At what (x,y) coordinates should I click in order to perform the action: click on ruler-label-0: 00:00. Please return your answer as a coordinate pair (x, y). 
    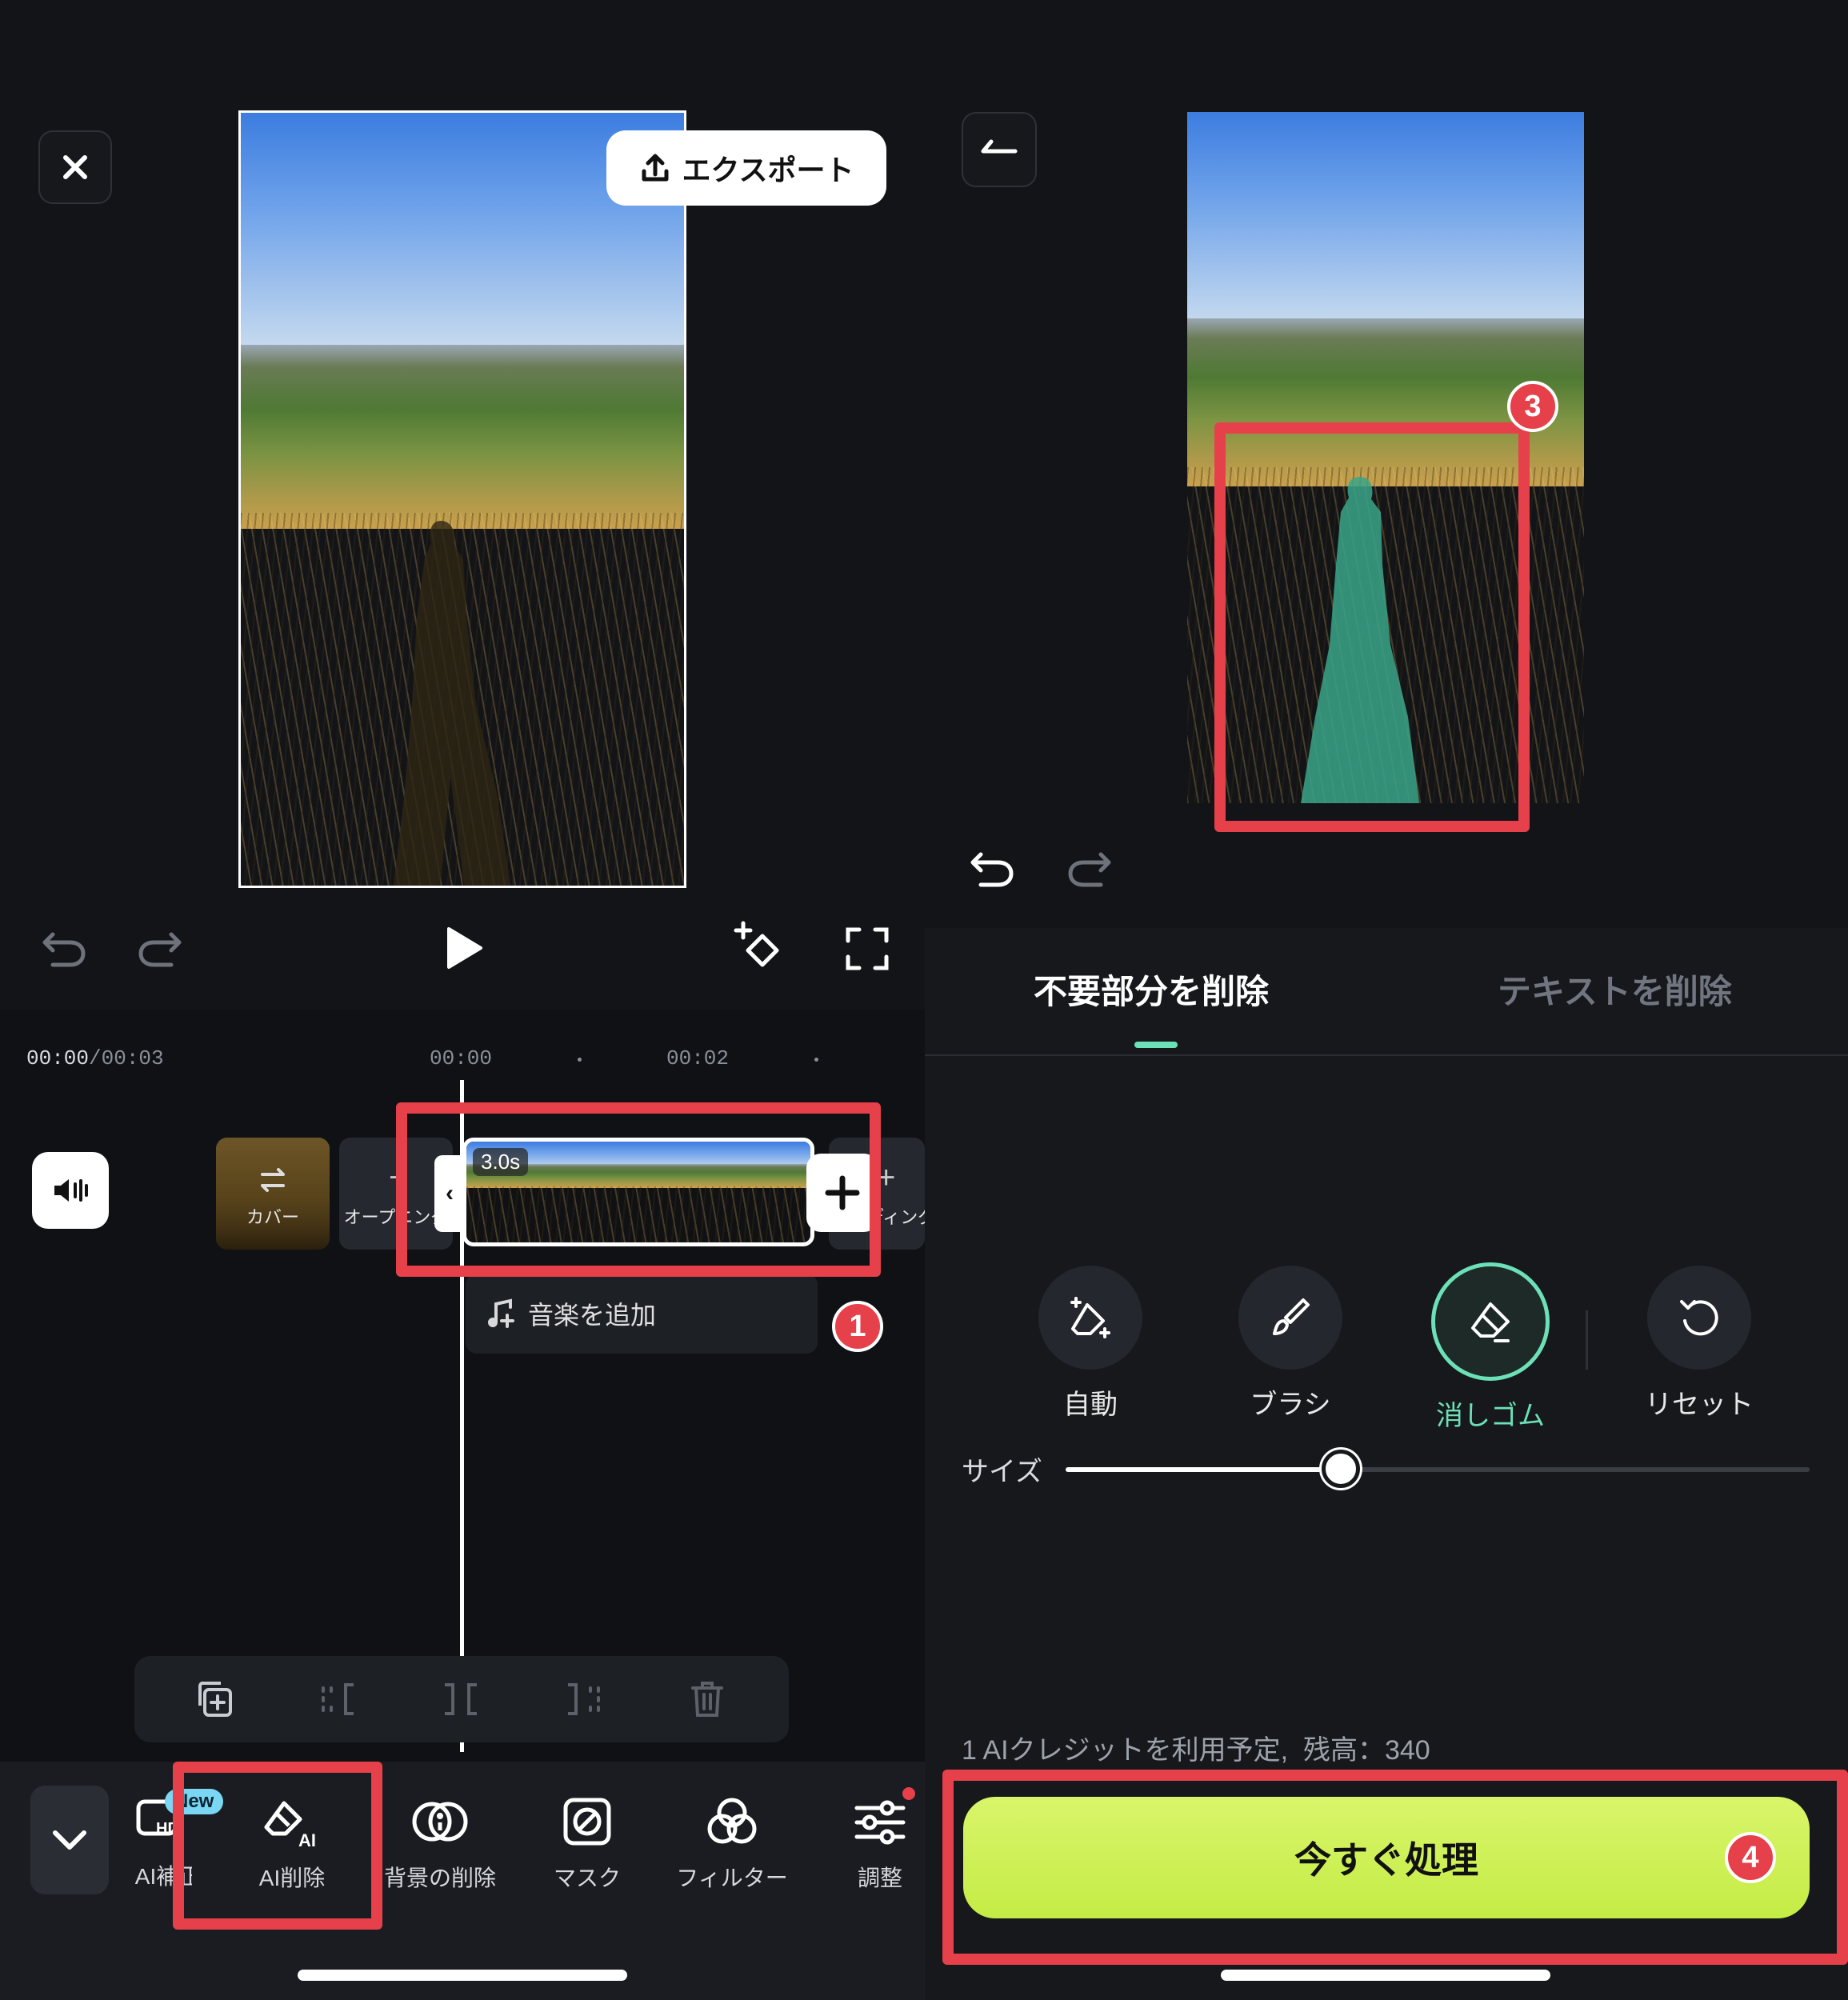
    Looking at the image, I should click on (461, 1058).